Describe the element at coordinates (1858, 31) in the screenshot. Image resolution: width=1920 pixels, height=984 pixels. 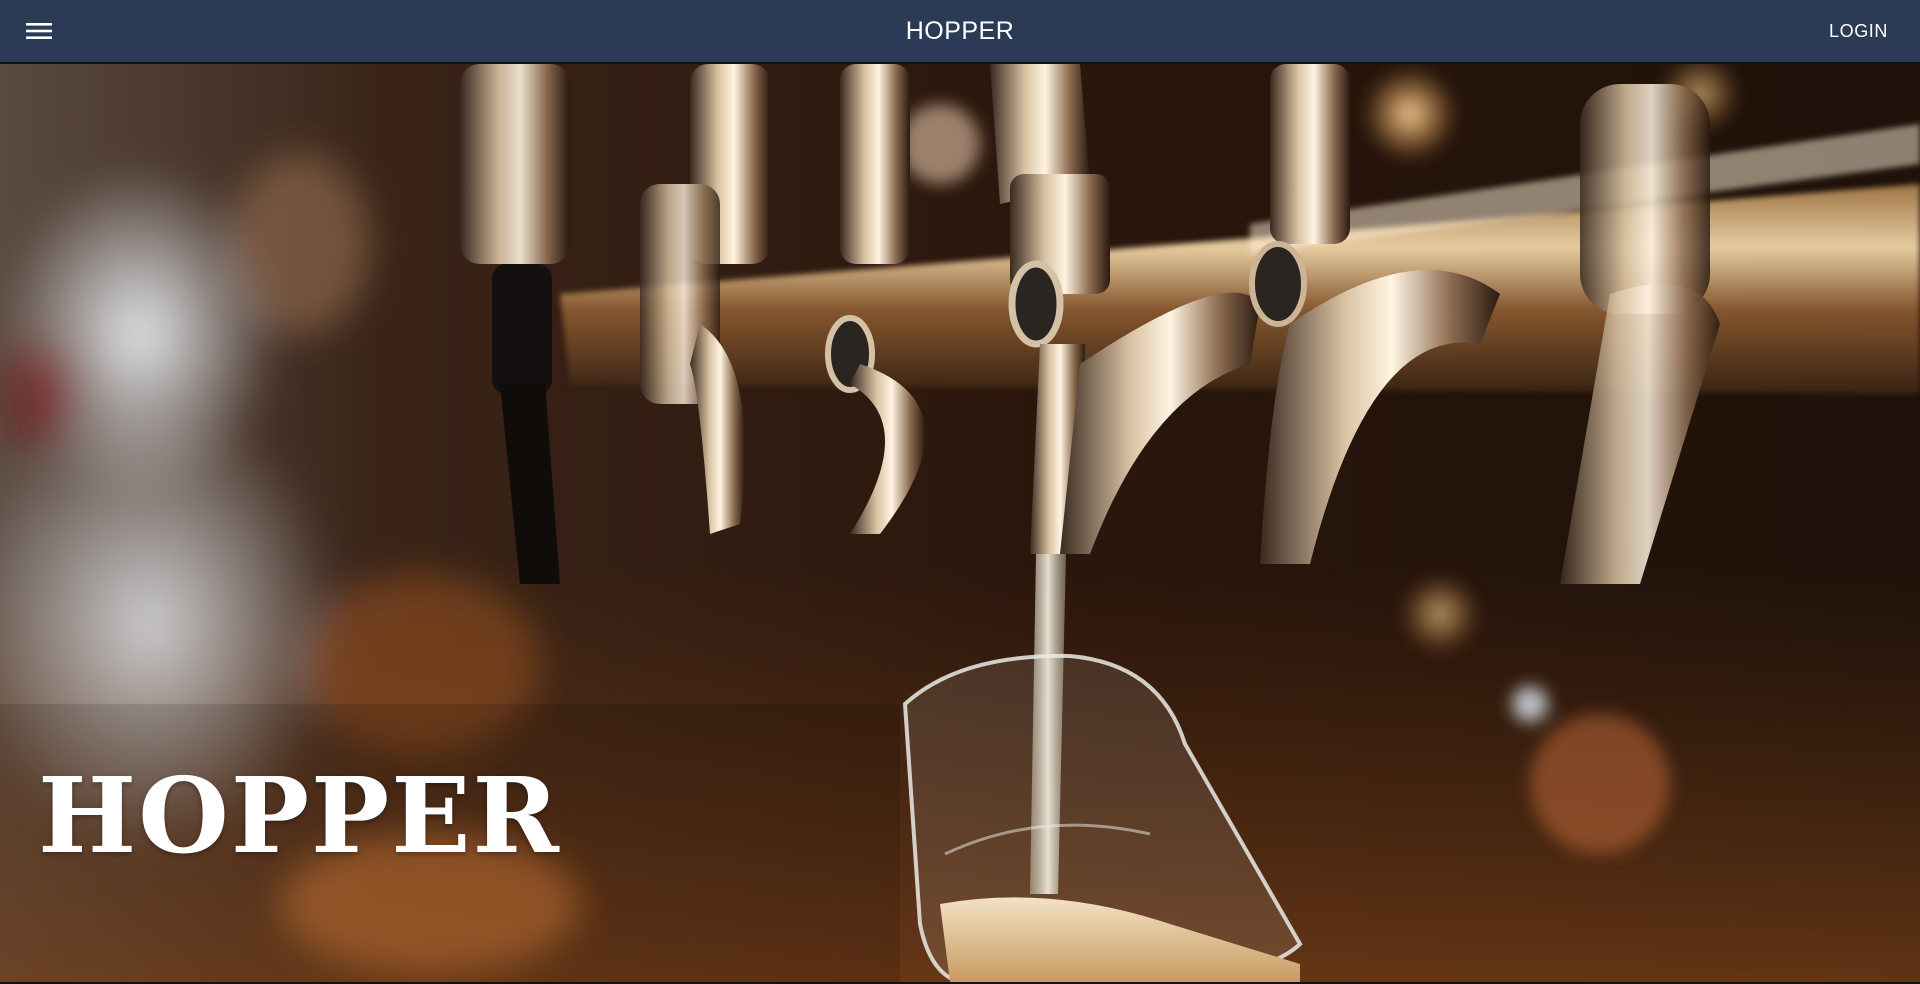
I see `login-button: LOGIN` at that location.